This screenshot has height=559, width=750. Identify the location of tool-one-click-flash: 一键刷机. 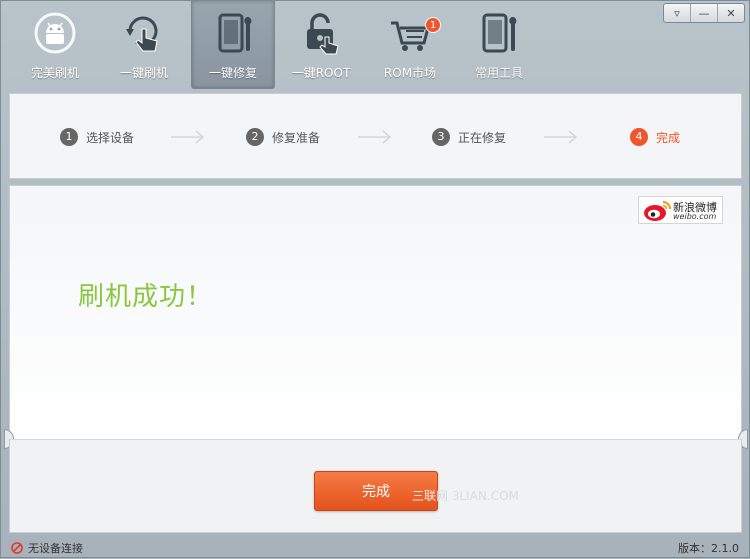
(144, 45).